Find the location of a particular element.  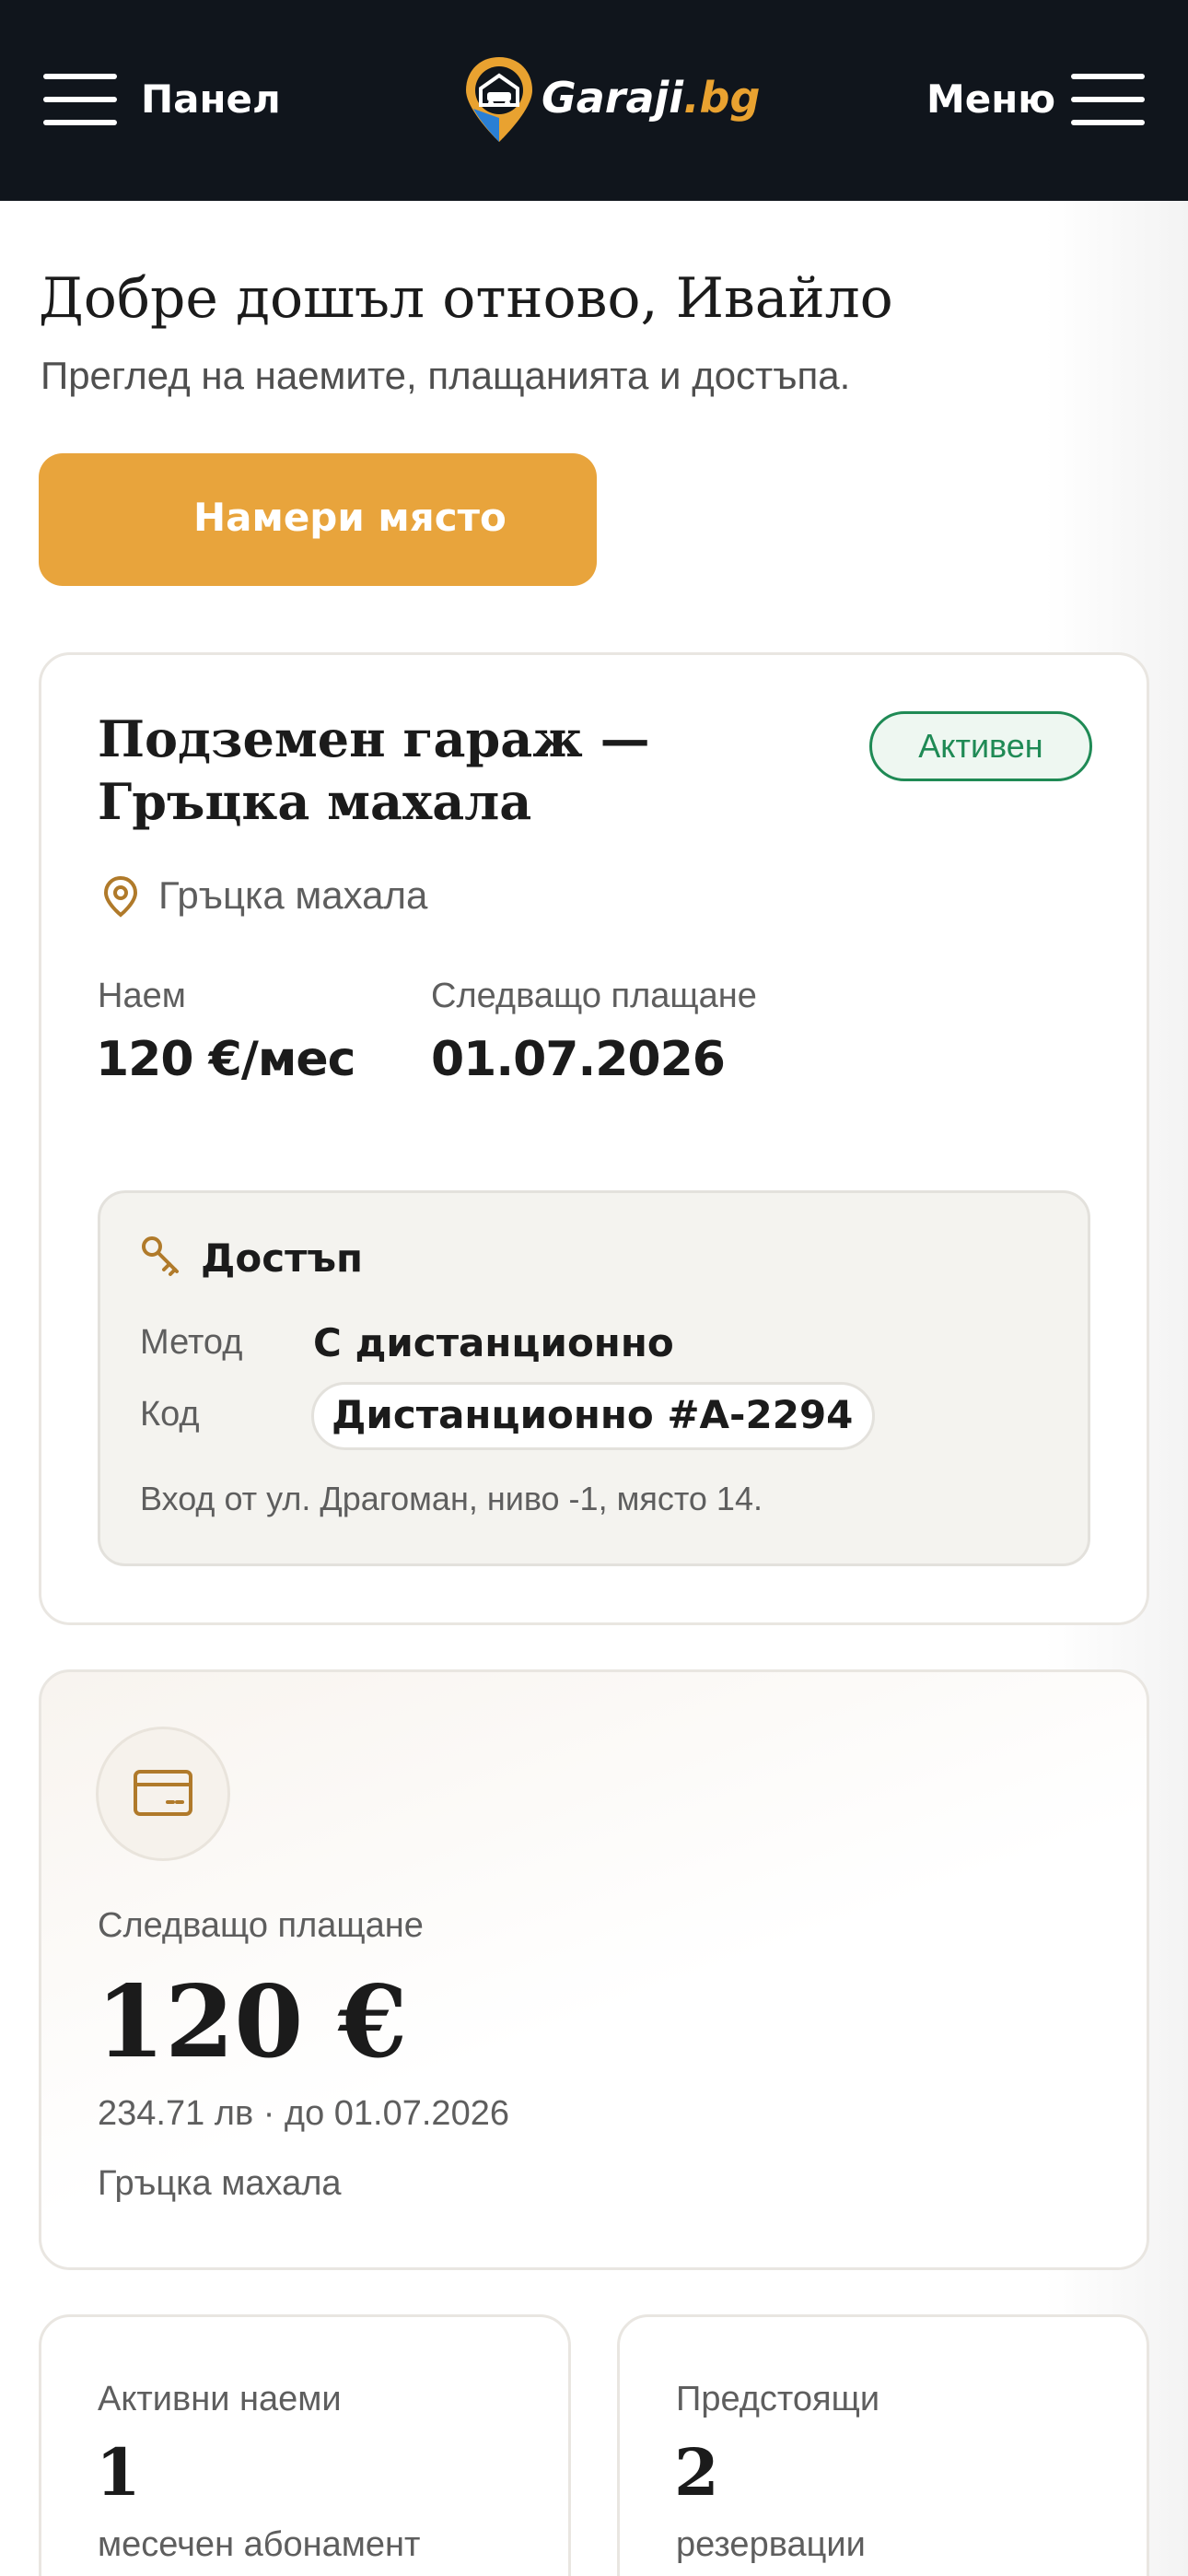

main-menu-icon is located at coordinates (1108, 99).